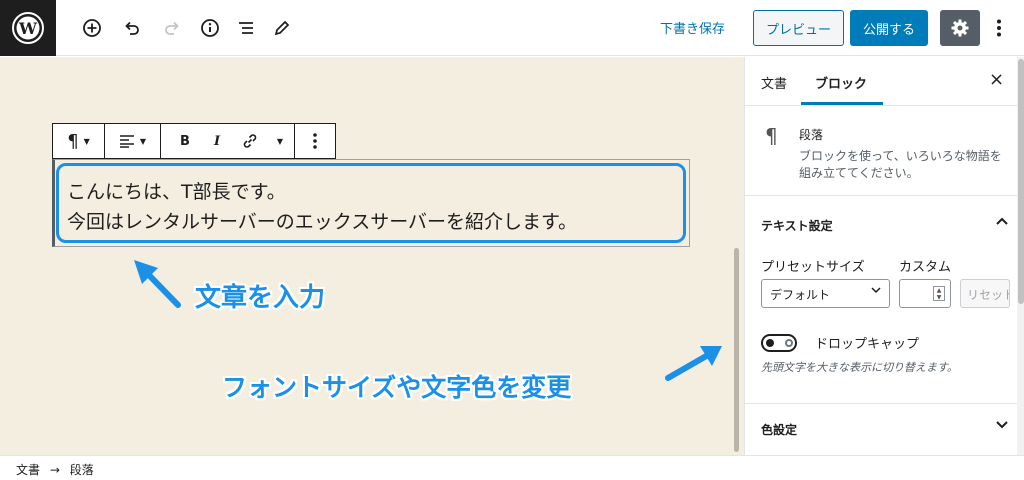 The width and height of the screenshot is (1024, 480). I want to click on block-card: ¶ 段落 ブロックを使って、いろいろな物語を組み立ててください。, so click(881, 151).